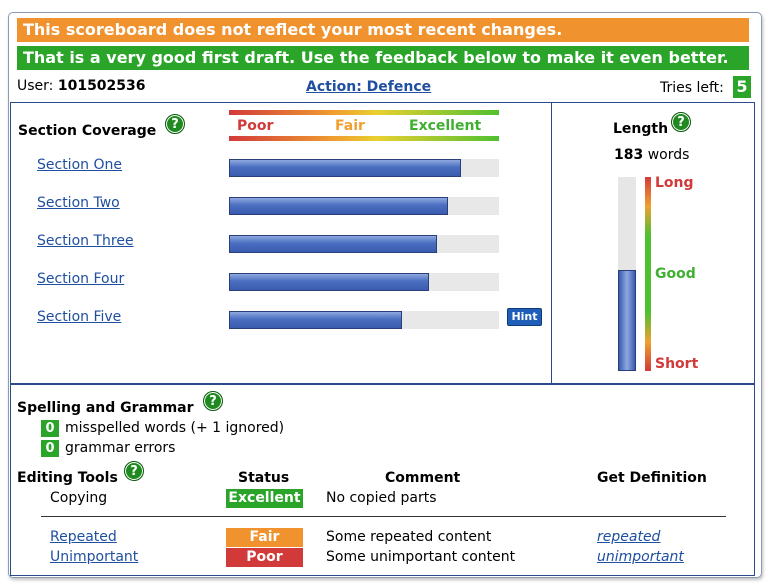  I want to click on user-id: 101502536, so click(101, 86).